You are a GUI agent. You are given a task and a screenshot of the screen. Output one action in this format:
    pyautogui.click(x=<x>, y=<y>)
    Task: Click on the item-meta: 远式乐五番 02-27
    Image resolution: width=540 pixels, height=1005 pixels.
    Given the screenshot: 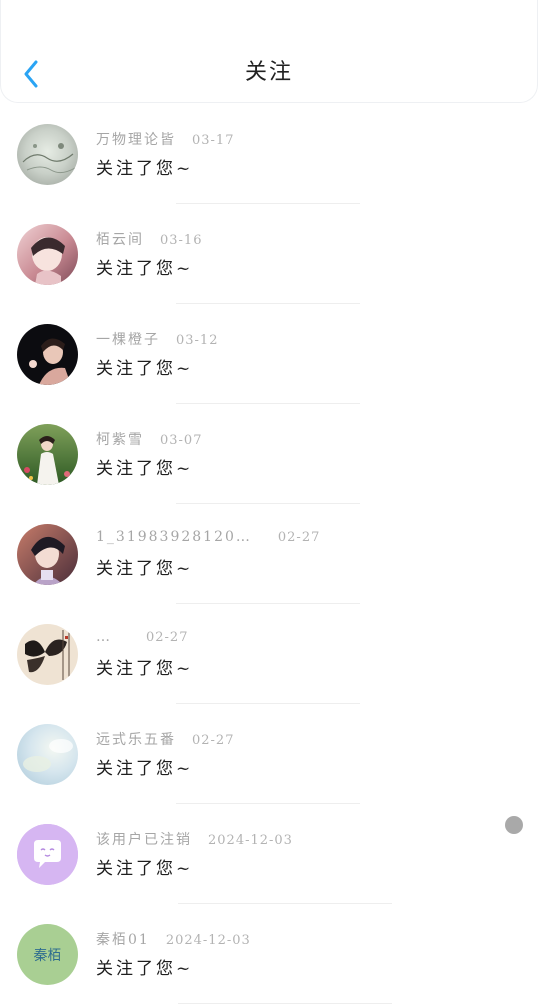 What is the action you would take?
    pyautogui.click(x=165, y=739)
    